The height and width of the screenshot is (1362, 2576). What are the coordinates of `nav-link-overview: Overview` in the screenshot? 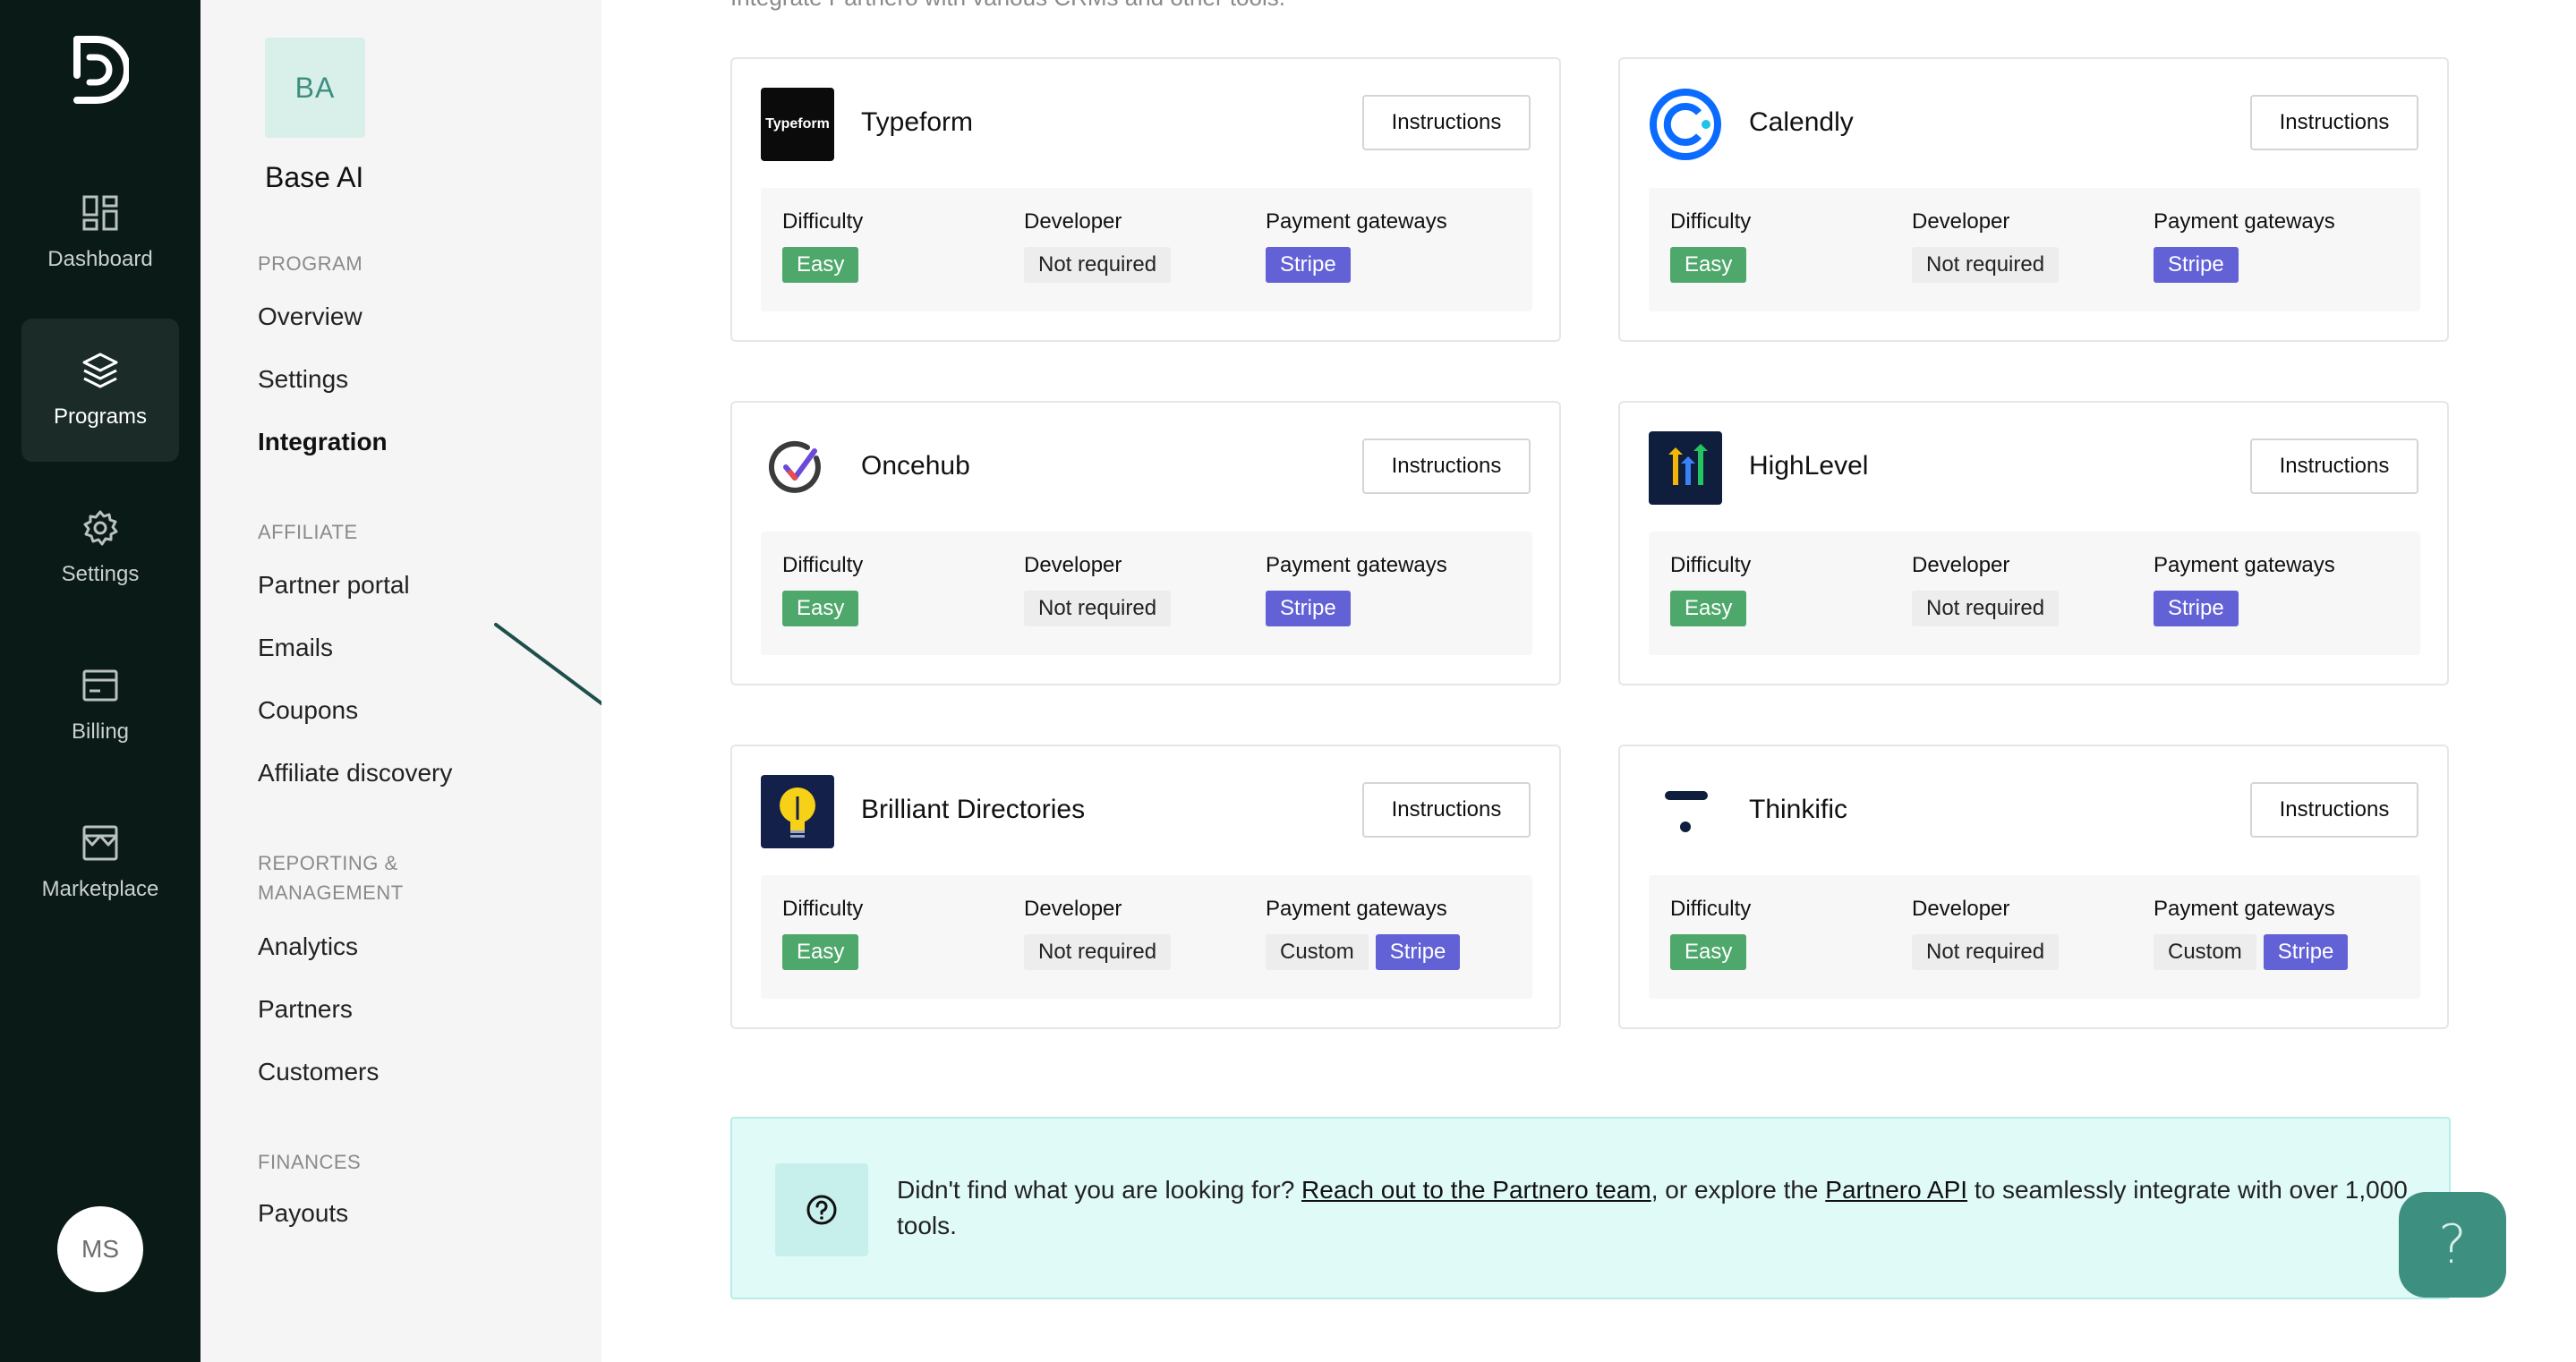 It's located at (310, 316).